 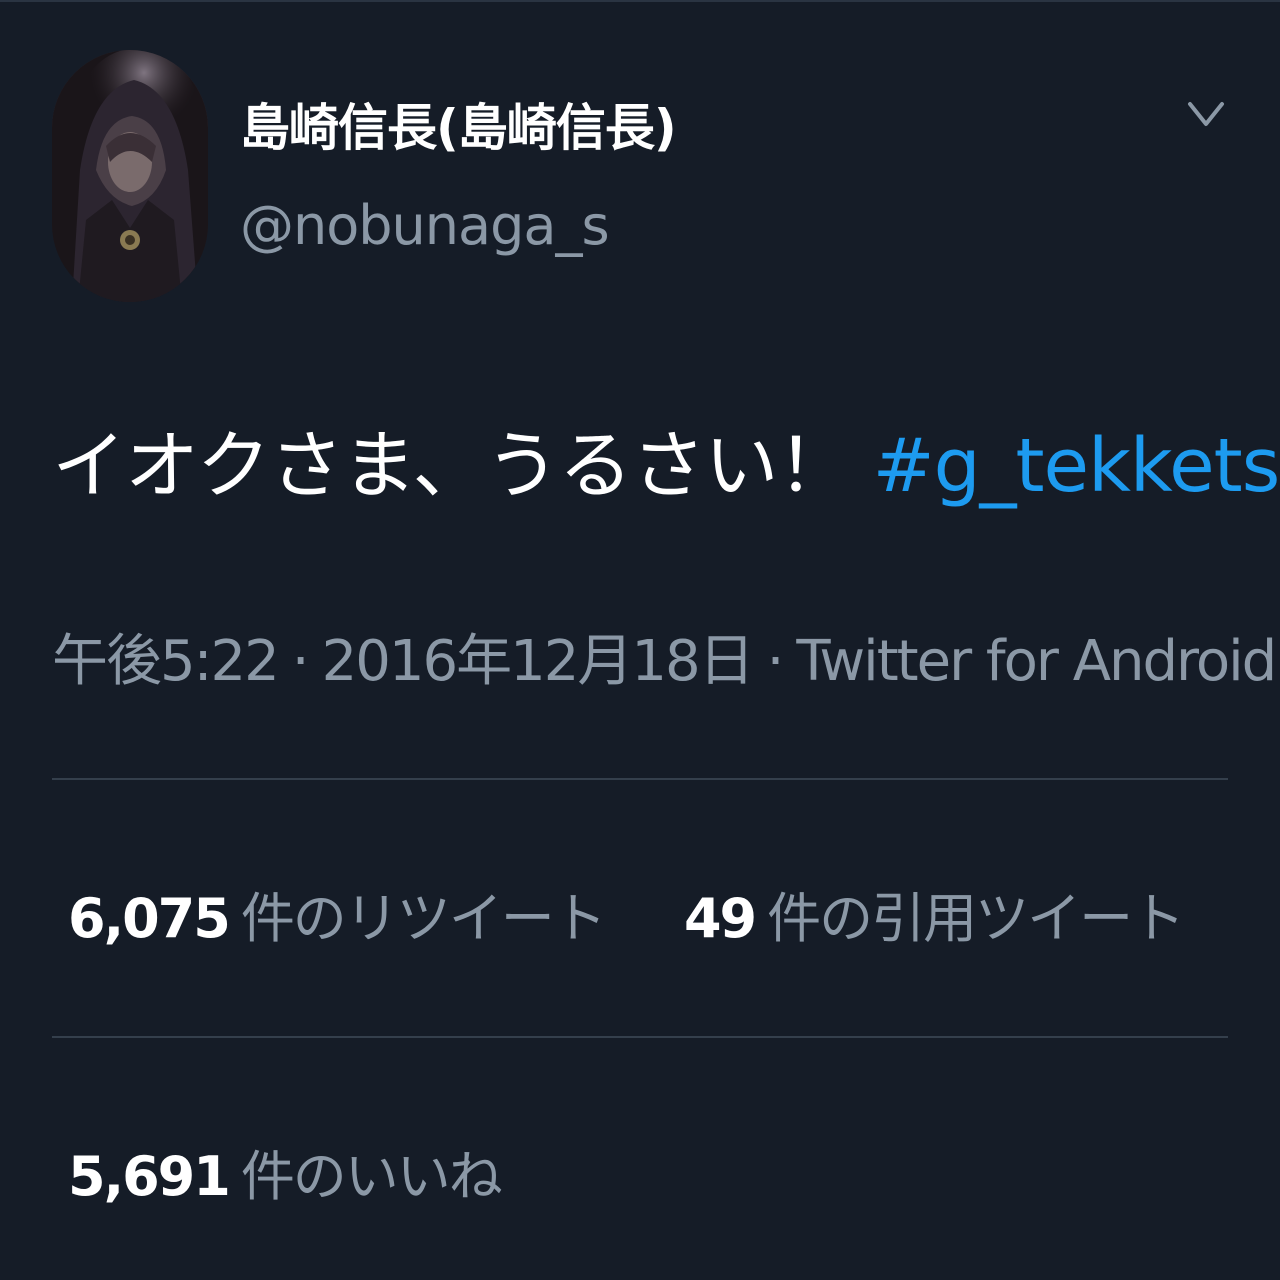 I want to click on chevron-down-icon, so click(x=1206, y=114).